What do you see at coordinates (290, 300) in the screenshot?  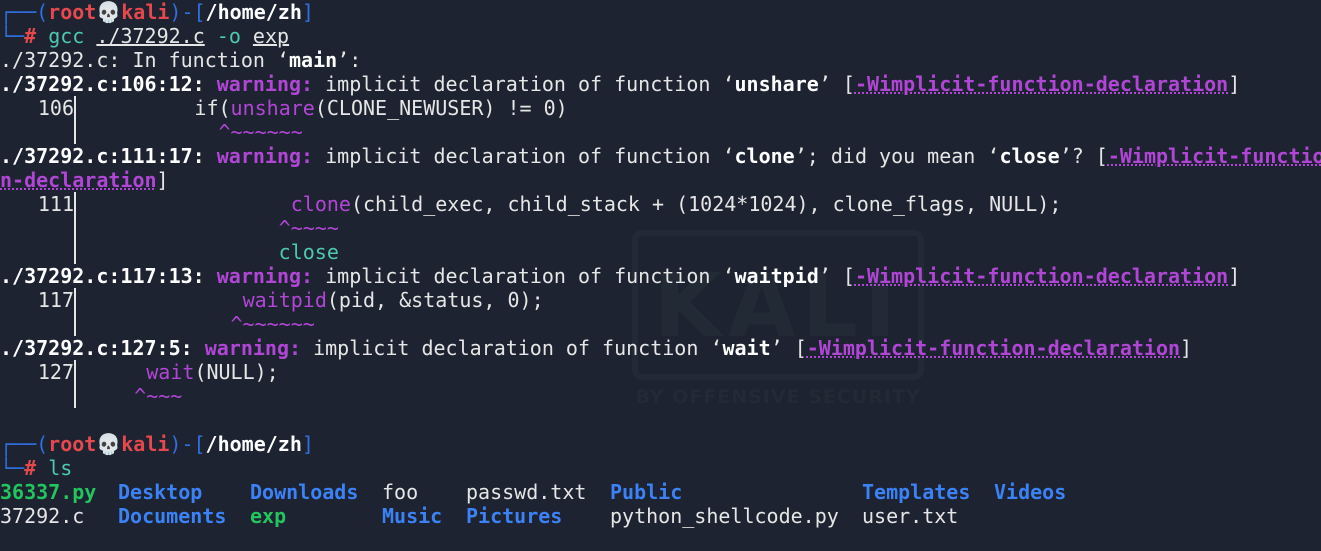 I see `code-line-117: 117 waitpid(pid, &status, 0);` at bounding box center [290, 300].